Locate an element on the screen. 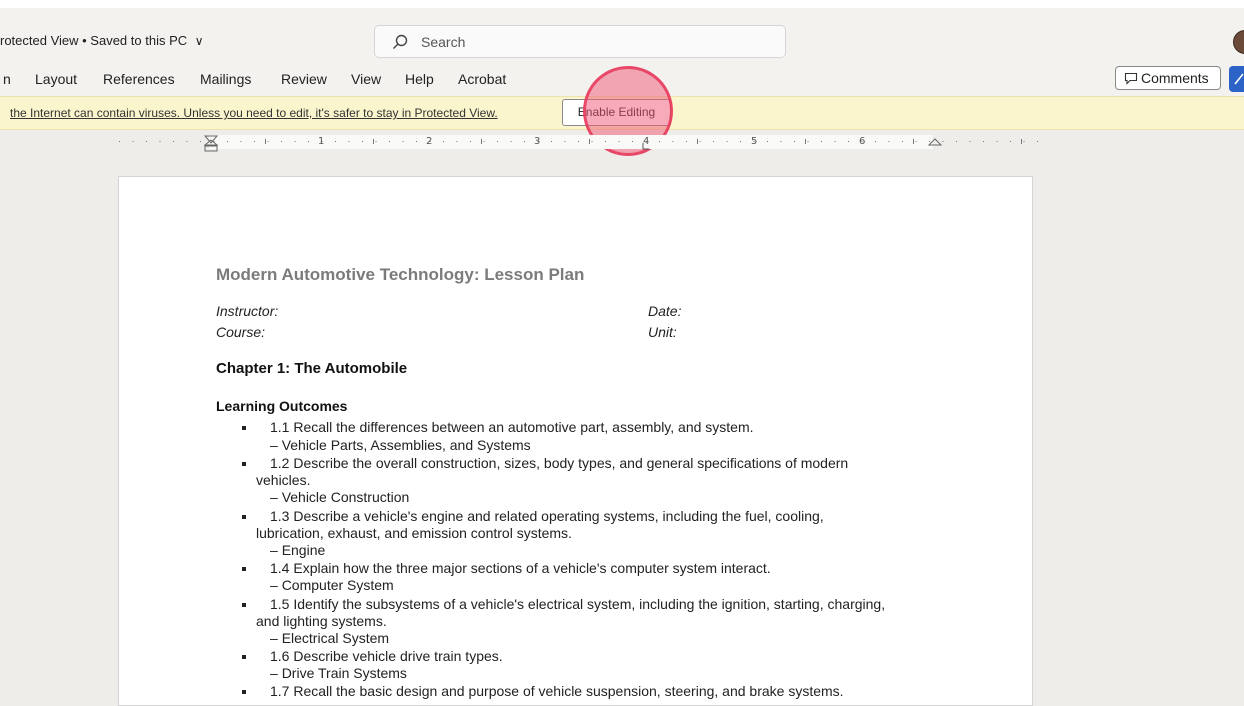 Image resolution: width=1244 pixels, height=706 pixels. editing-pen-button is located at coordinates (1236, 79).